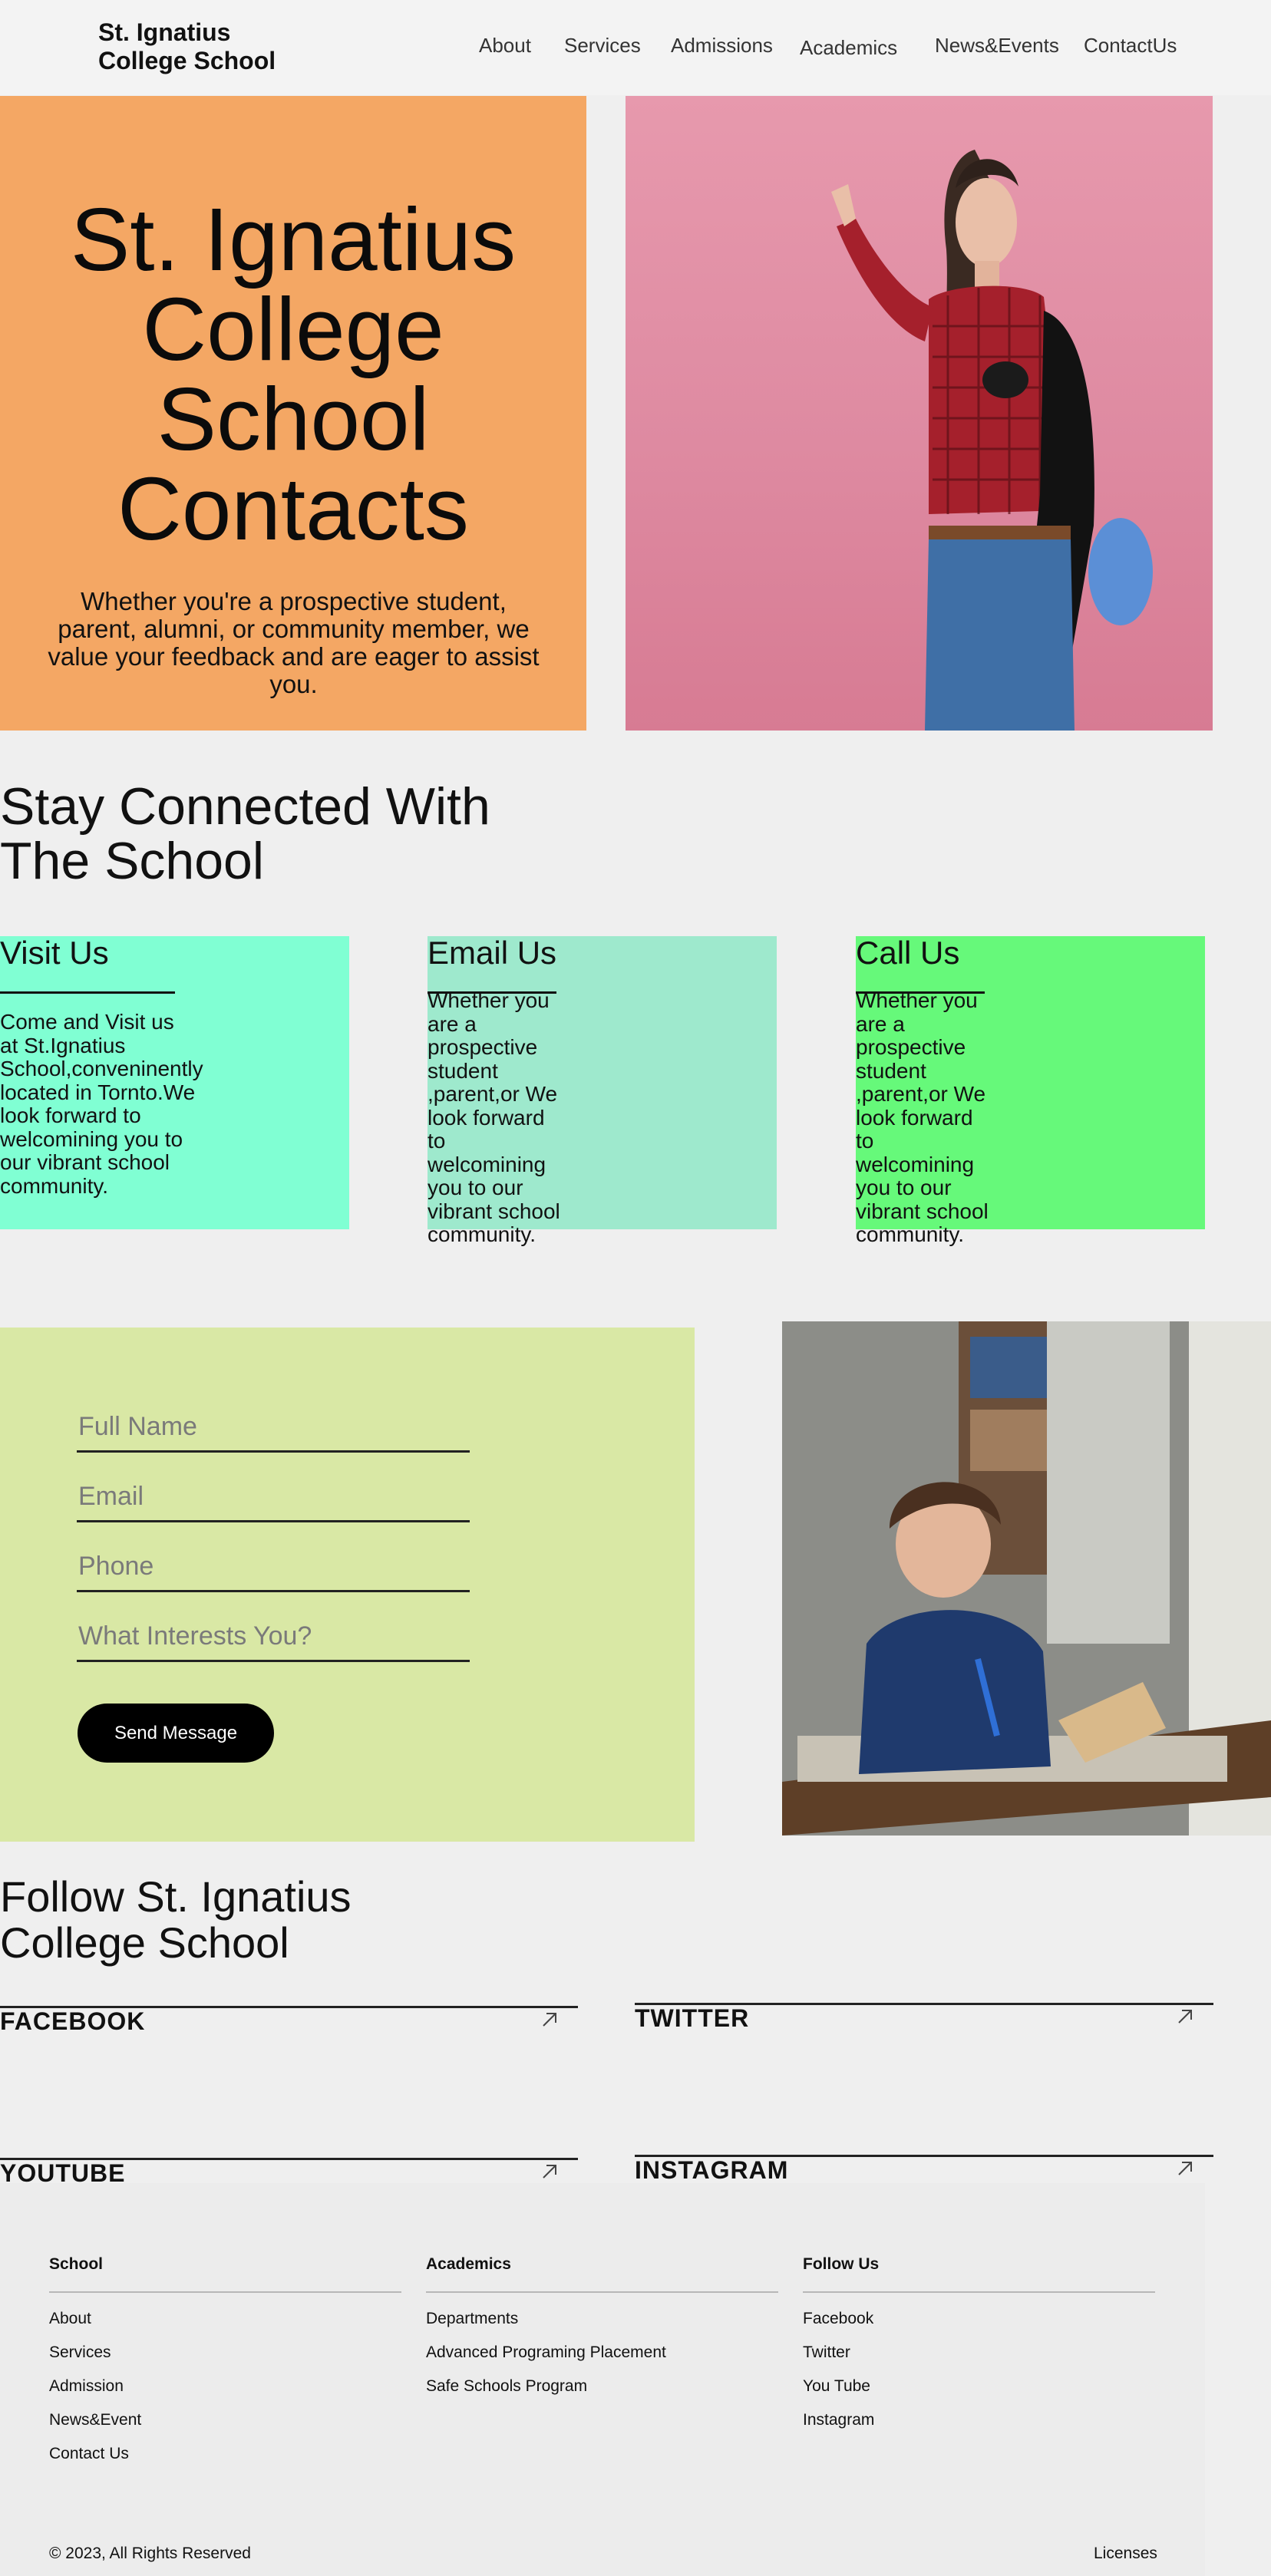 The image size is (1271, 2576). I want to click on site-logo: St. Ignatius College School, so click(187, 46).